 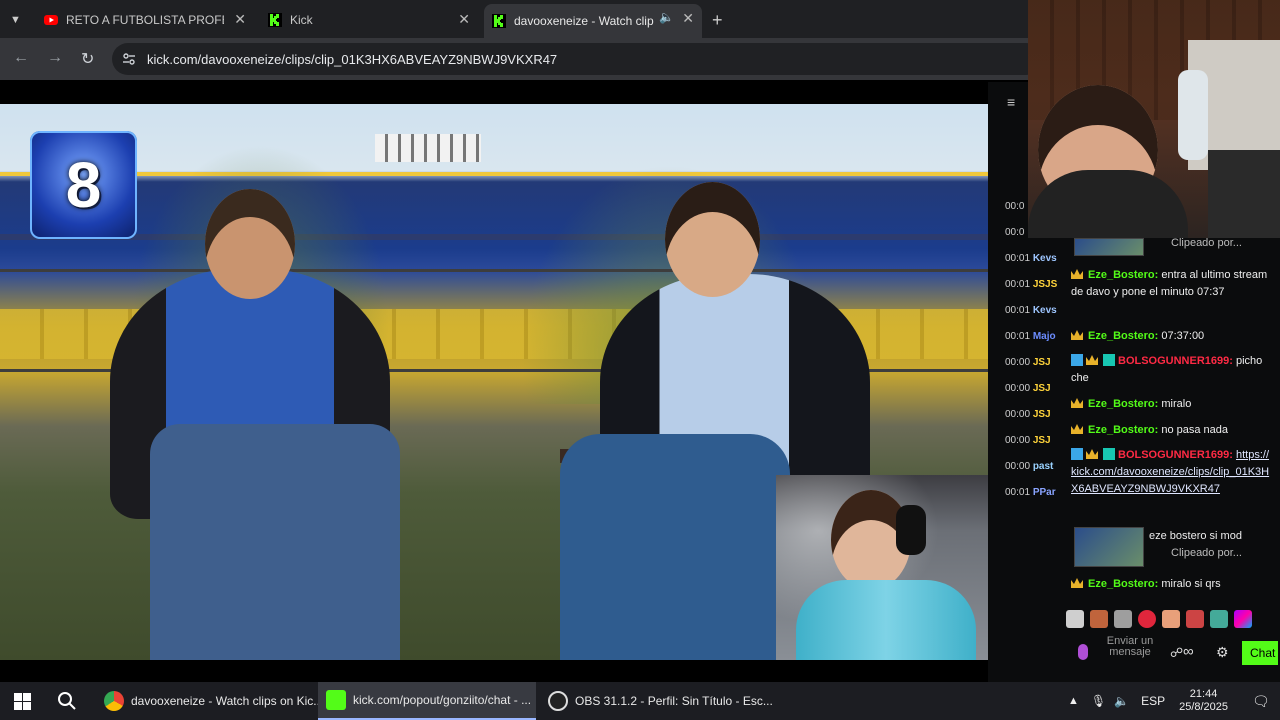 I want to click on tab-youtube: RETO A FUTBOLISTA PROFESIO ✕, so click(x=149, y=20).